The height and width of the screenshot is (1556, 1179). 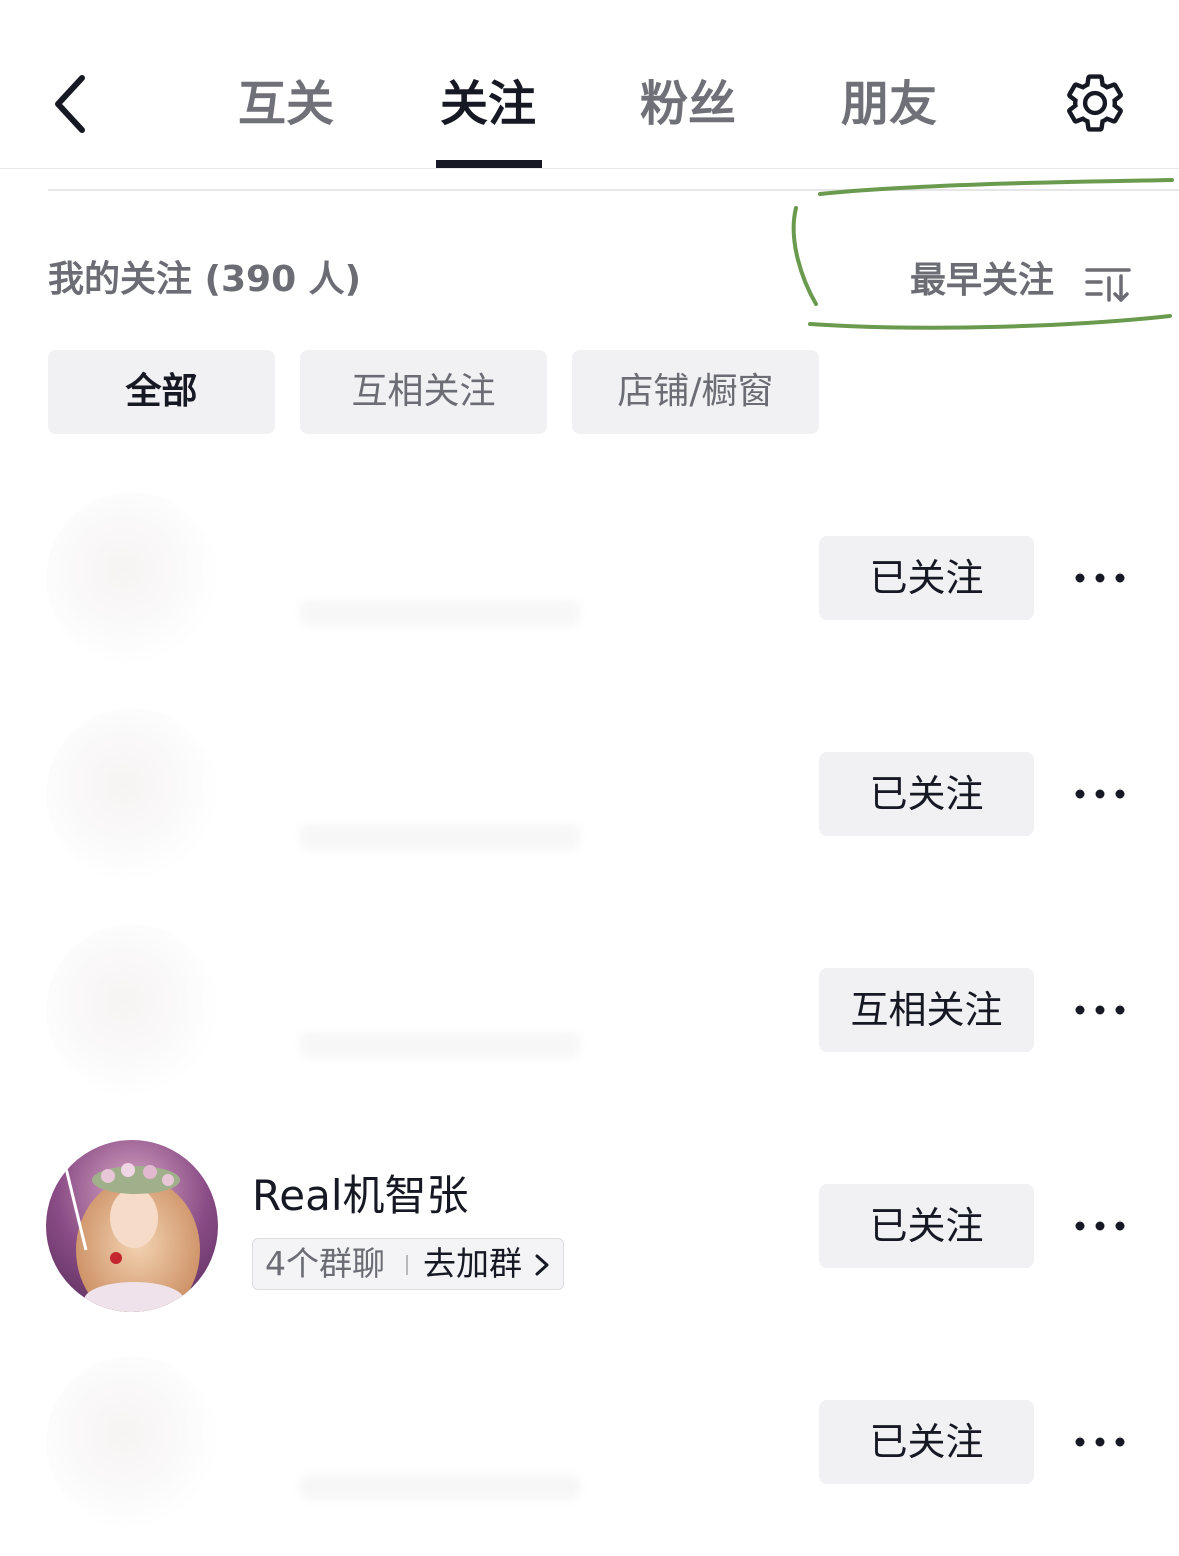 I want to click on filter-all: 全部, so click(x=161, y=392).